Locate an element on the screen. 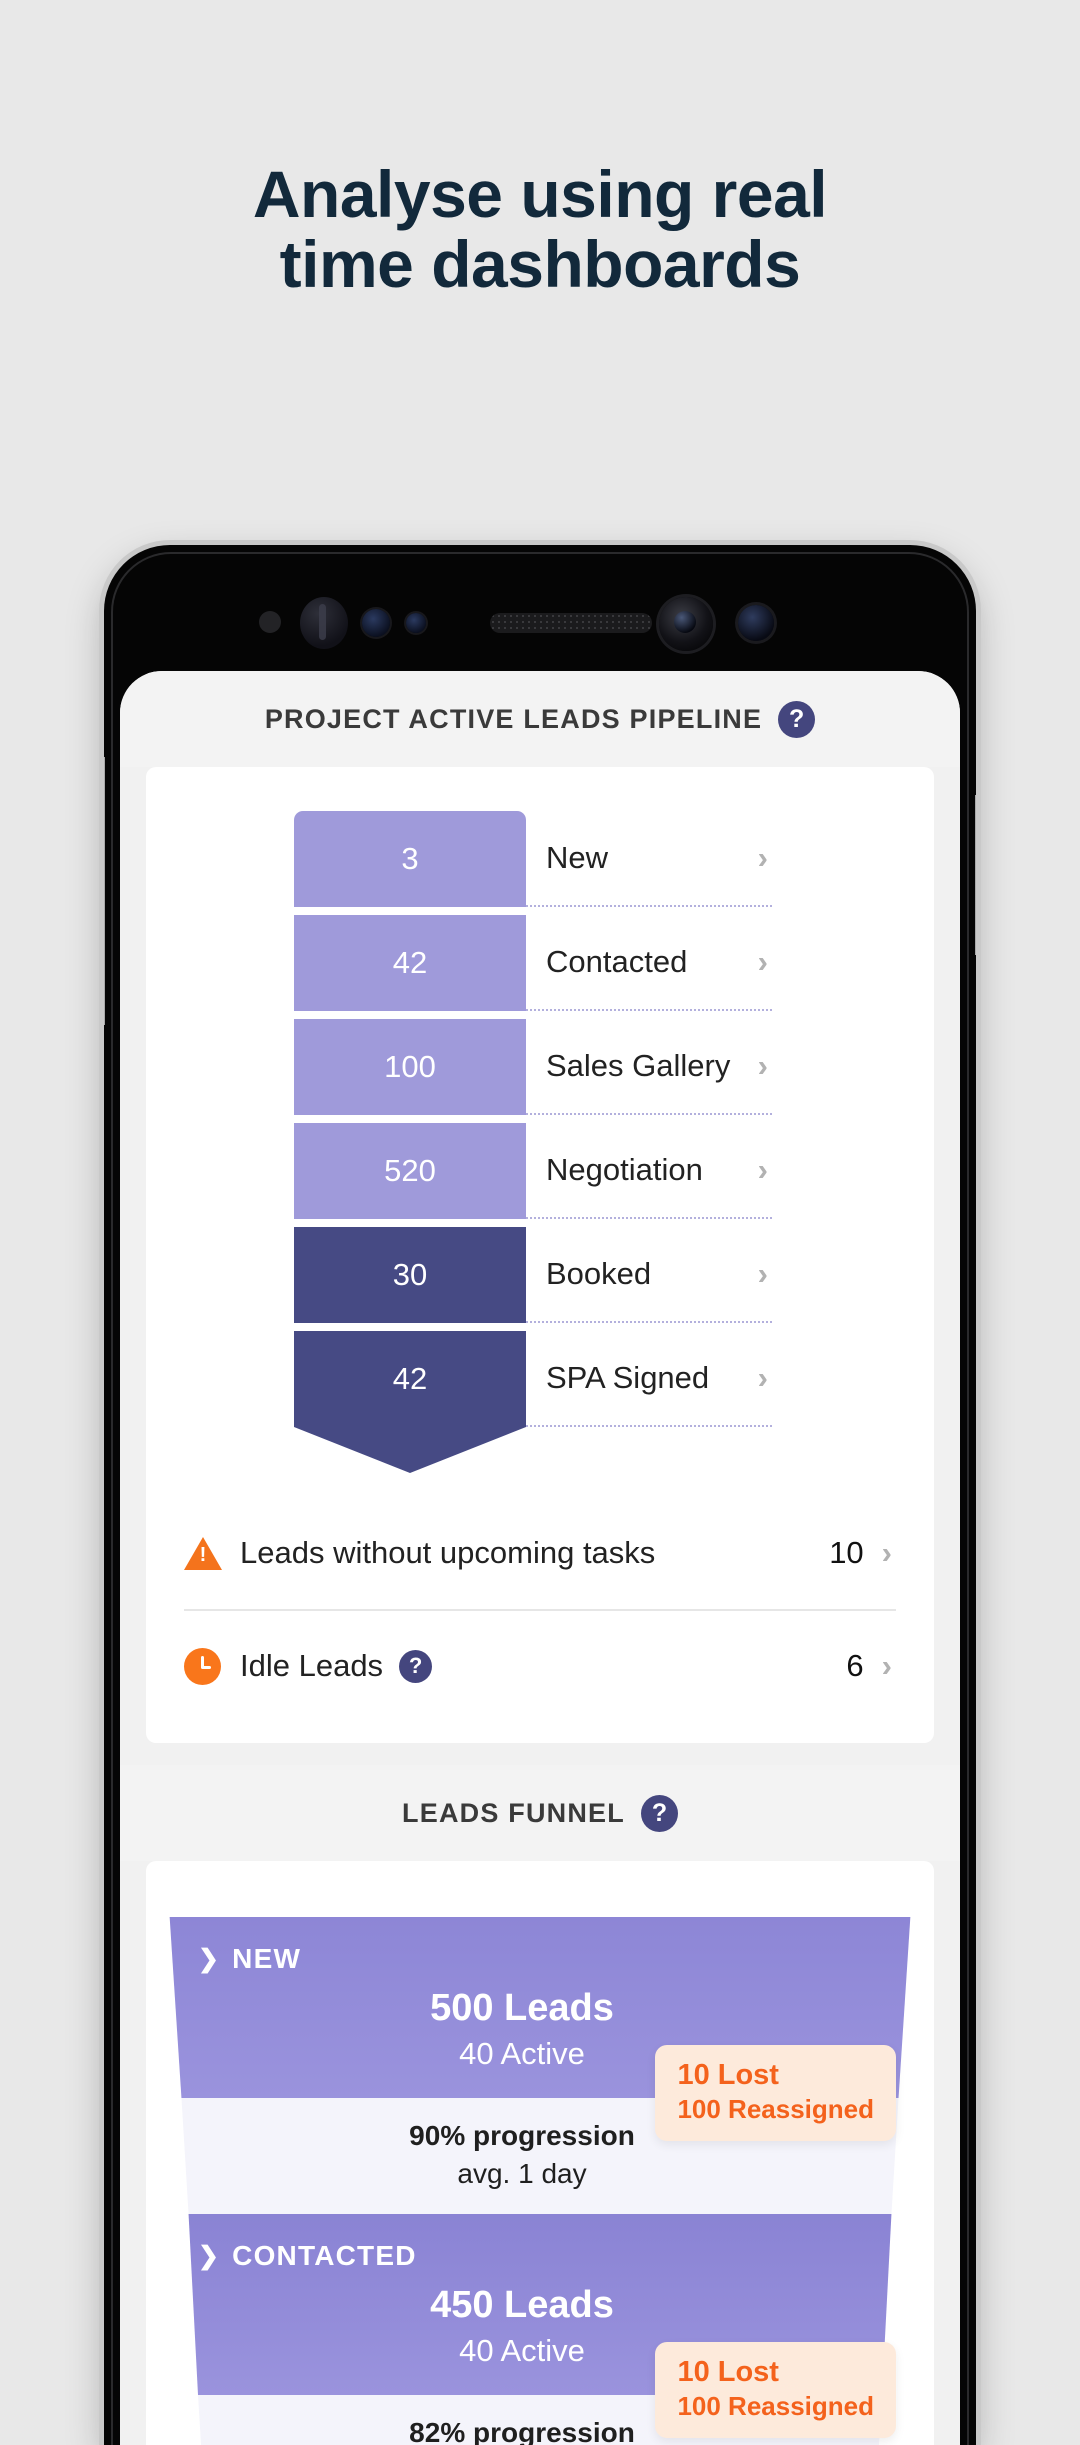  pipeline-title: PROJECT ACTIVE LEADS PIPELINE is located at coordinates (513, 718).